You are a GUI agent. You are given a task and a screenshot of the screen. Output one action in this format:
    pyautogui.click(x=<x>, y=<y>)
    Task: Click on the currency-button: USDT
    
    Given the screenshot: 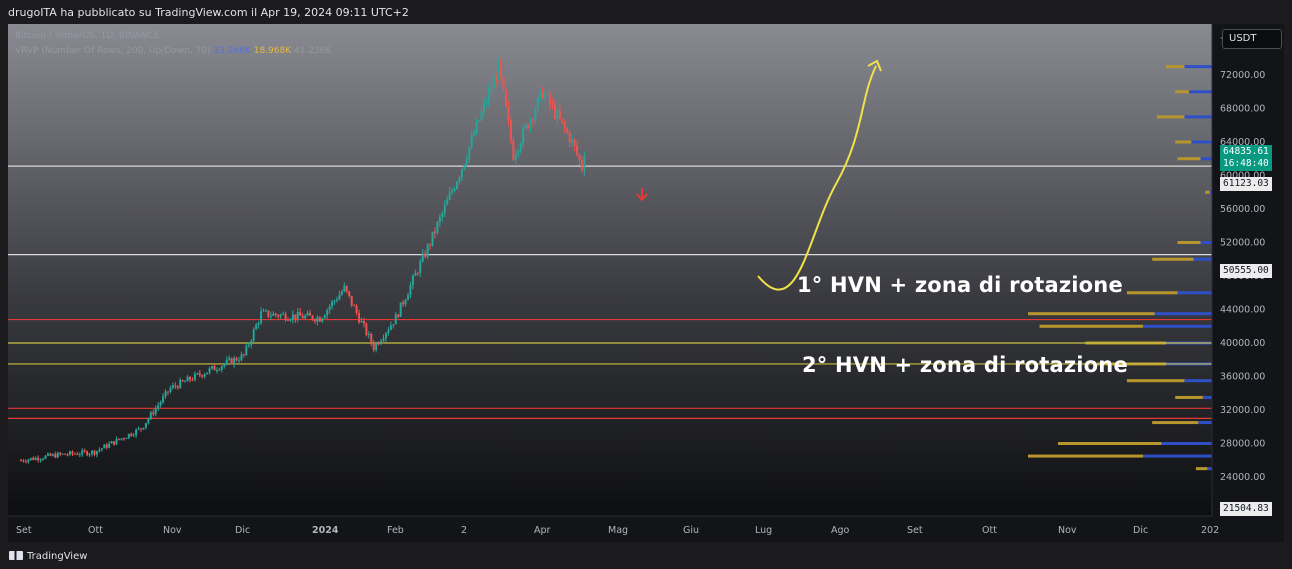 What is the action you would take?
    pyautogui.click(x=1252, y=39)
    